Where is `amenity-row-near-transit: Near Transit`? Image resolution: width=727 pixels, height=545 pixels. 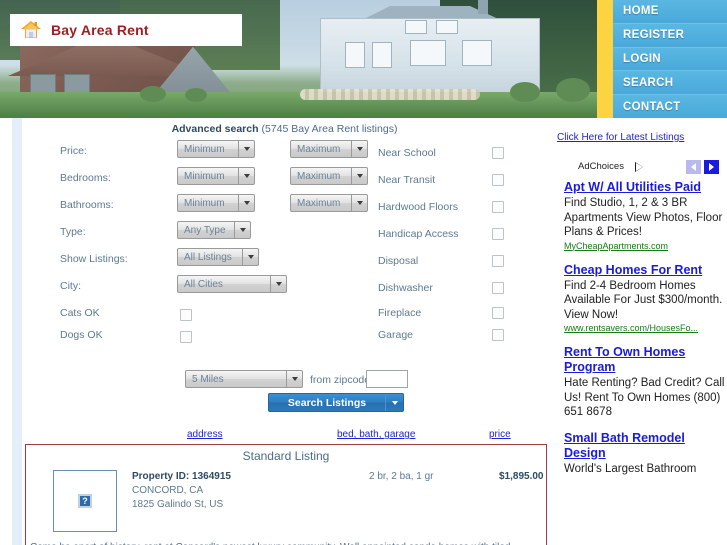 amenity-row-near-transit: Near Transit is located at coordinates (284, 182).